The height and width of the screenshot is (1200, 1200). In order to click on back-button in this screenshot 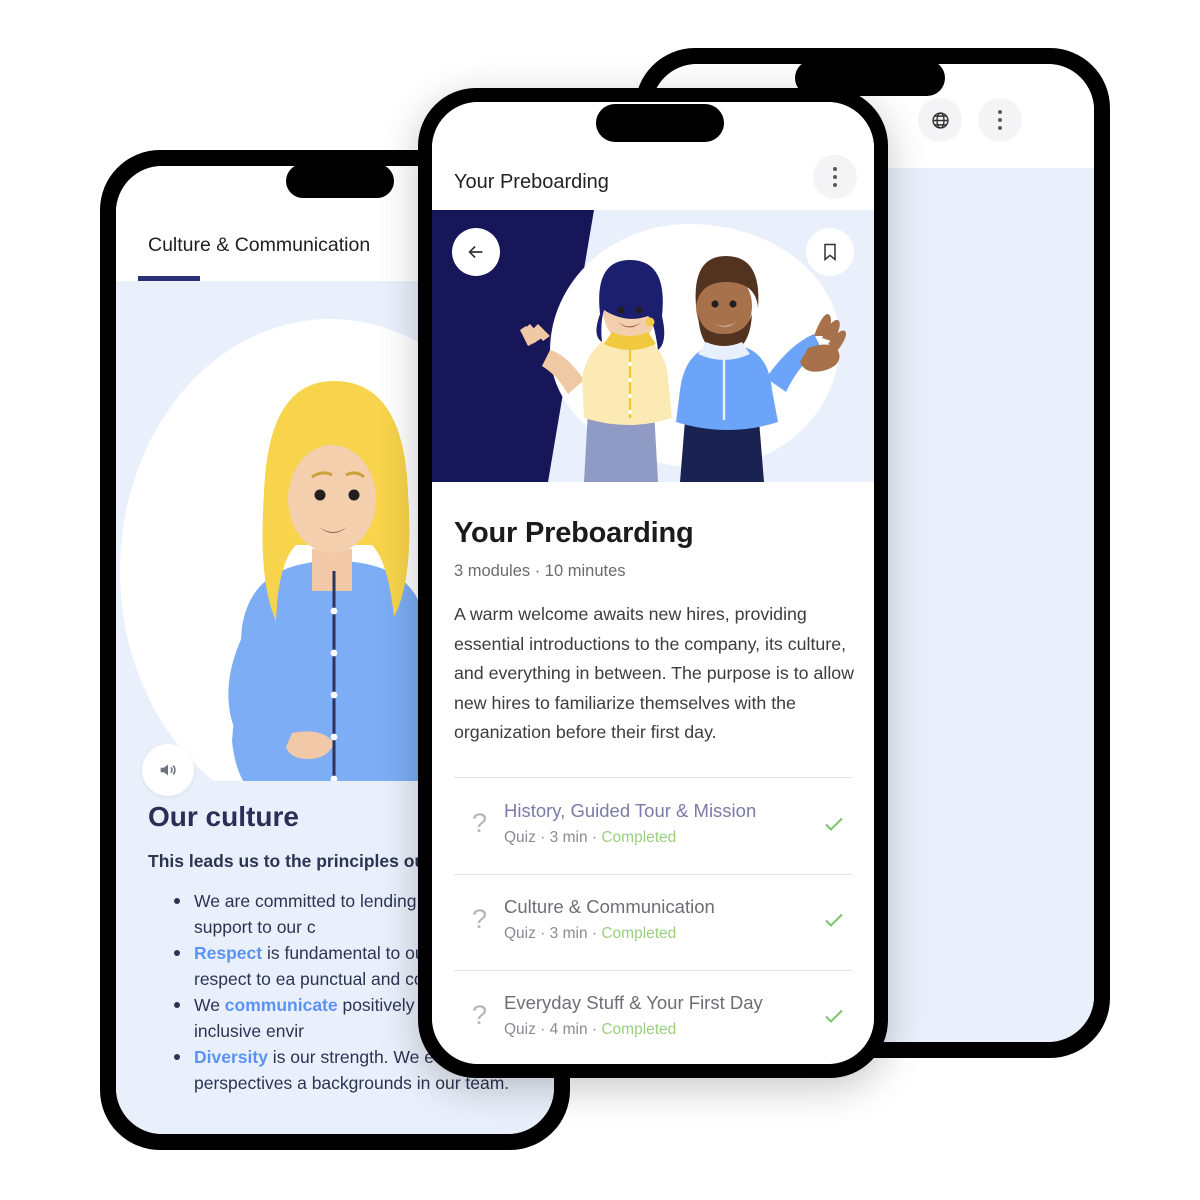, I will do `click(476, 252)`.